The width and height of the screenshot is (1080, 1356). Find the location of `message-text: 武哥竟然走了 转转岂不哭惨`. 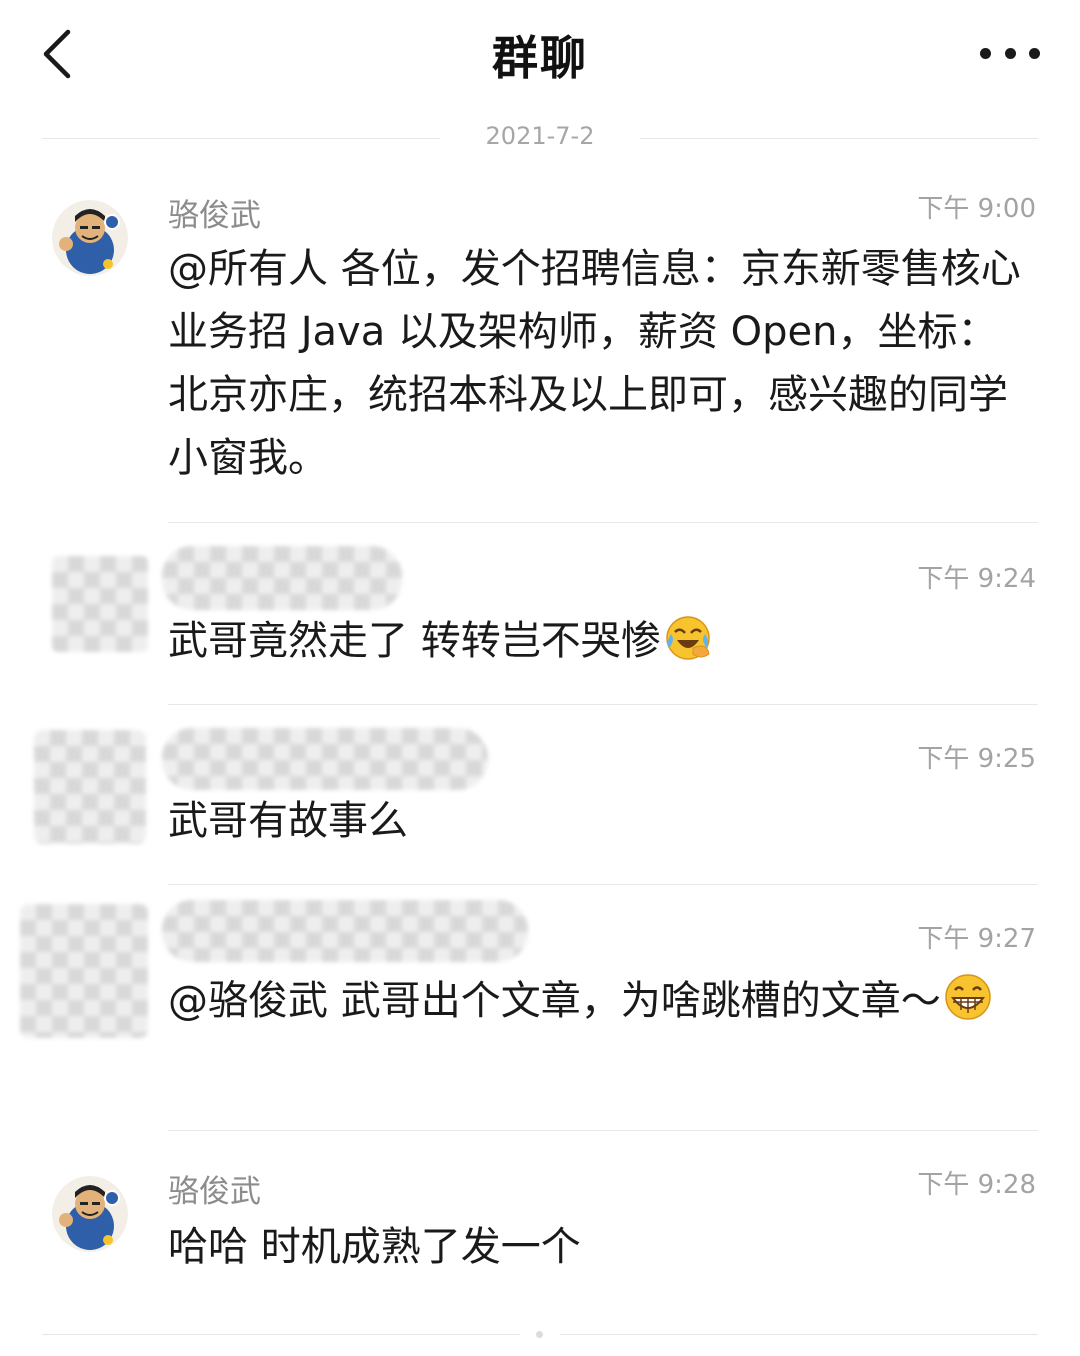

message-text: 武哥竟然走了 转转岂不哭惨 is located at coordinates (598, 641).